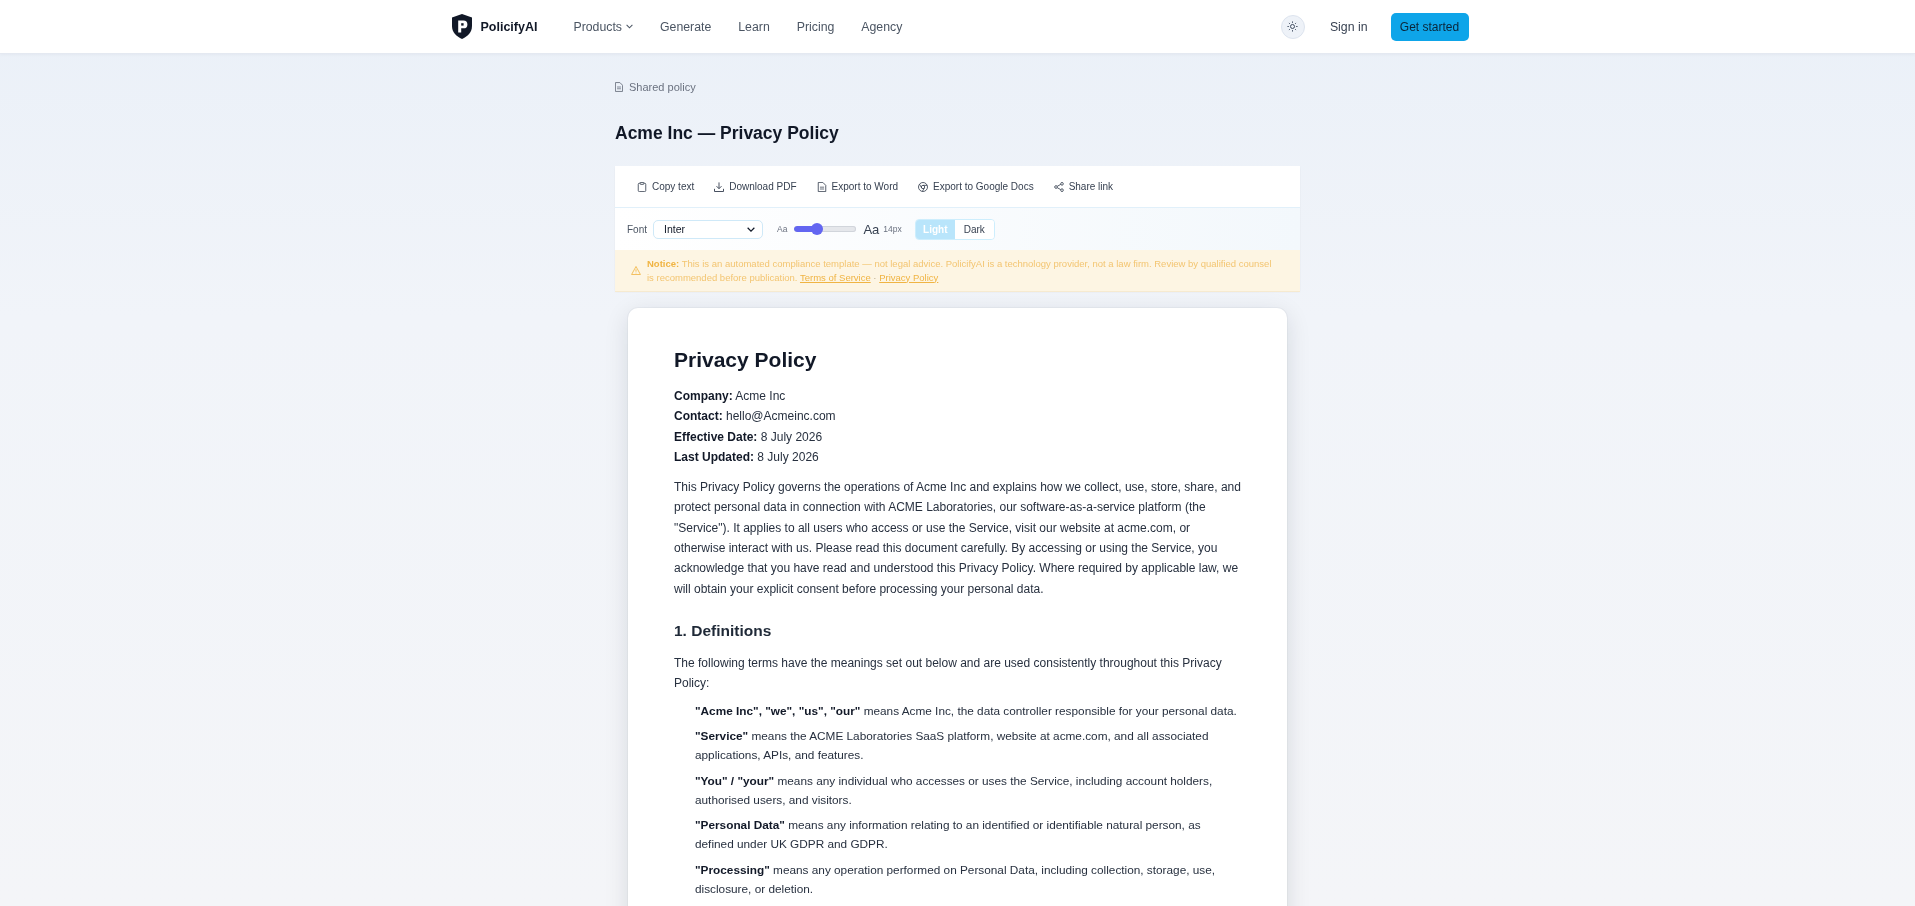 This screenshot has height=906, width=1915. Describe the element at coordinates (749, 437) in the screenshot. I see `meta-line: Effective Date: 8 July 2026` at that location.